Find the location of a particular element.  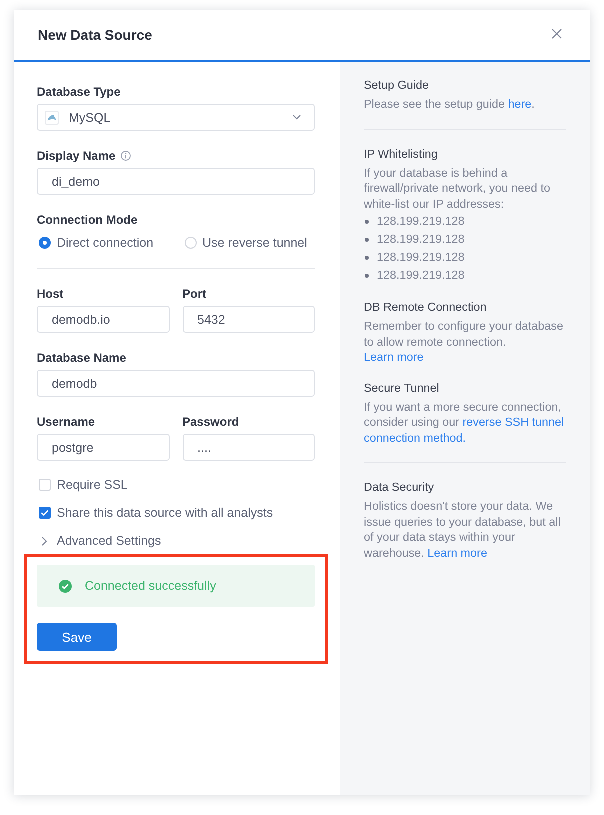

checkbox-label: Share this data source with all analysts is located at coordinates (165, 513).